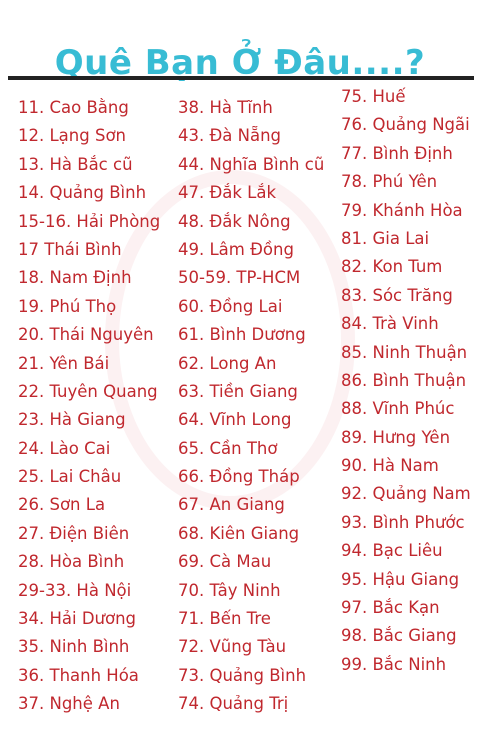 The width and height of the screenshot is (480, 731). Describe the element at coordinates (239, 477) in the screenshot. I see `province-entry: 66. Đồng Tháp` at that location.